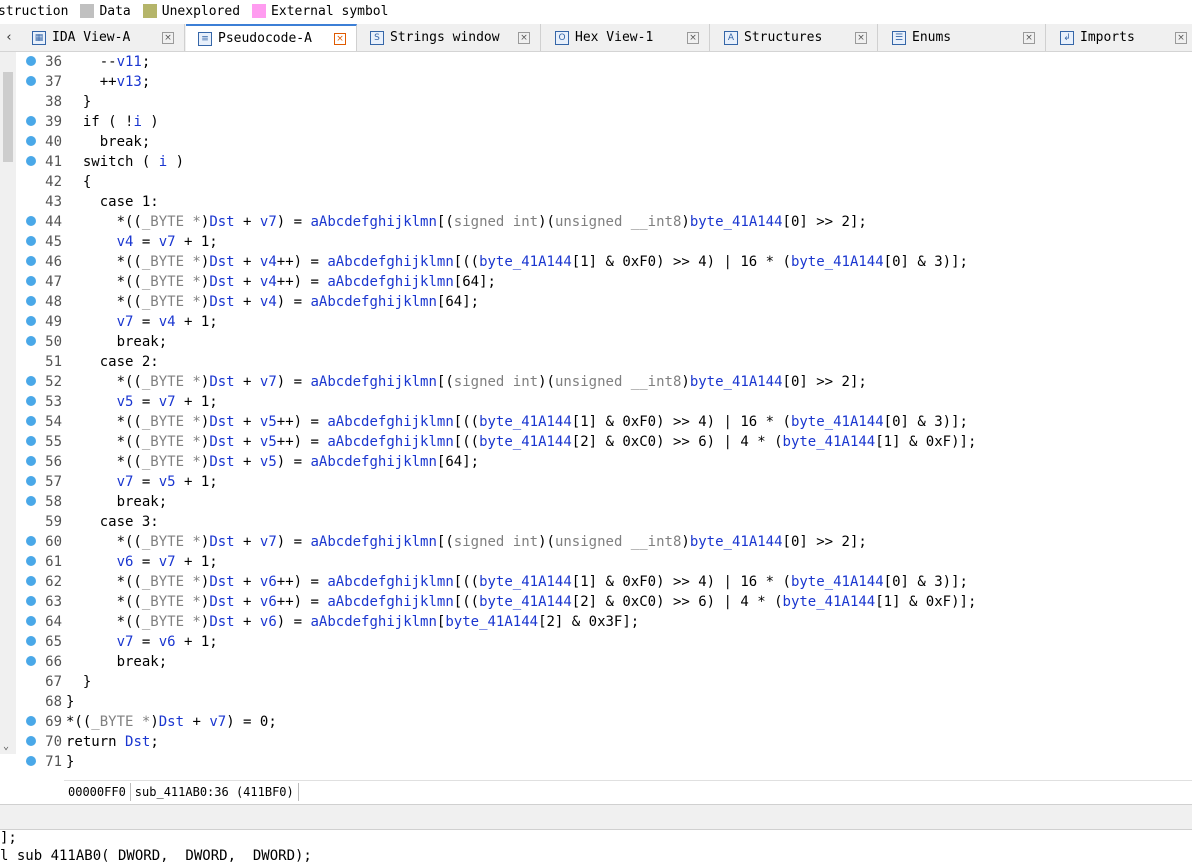  Describe the element at coordinates (605, 202) in the screenshot. I see `code-line: 43 case 1:` at that location.